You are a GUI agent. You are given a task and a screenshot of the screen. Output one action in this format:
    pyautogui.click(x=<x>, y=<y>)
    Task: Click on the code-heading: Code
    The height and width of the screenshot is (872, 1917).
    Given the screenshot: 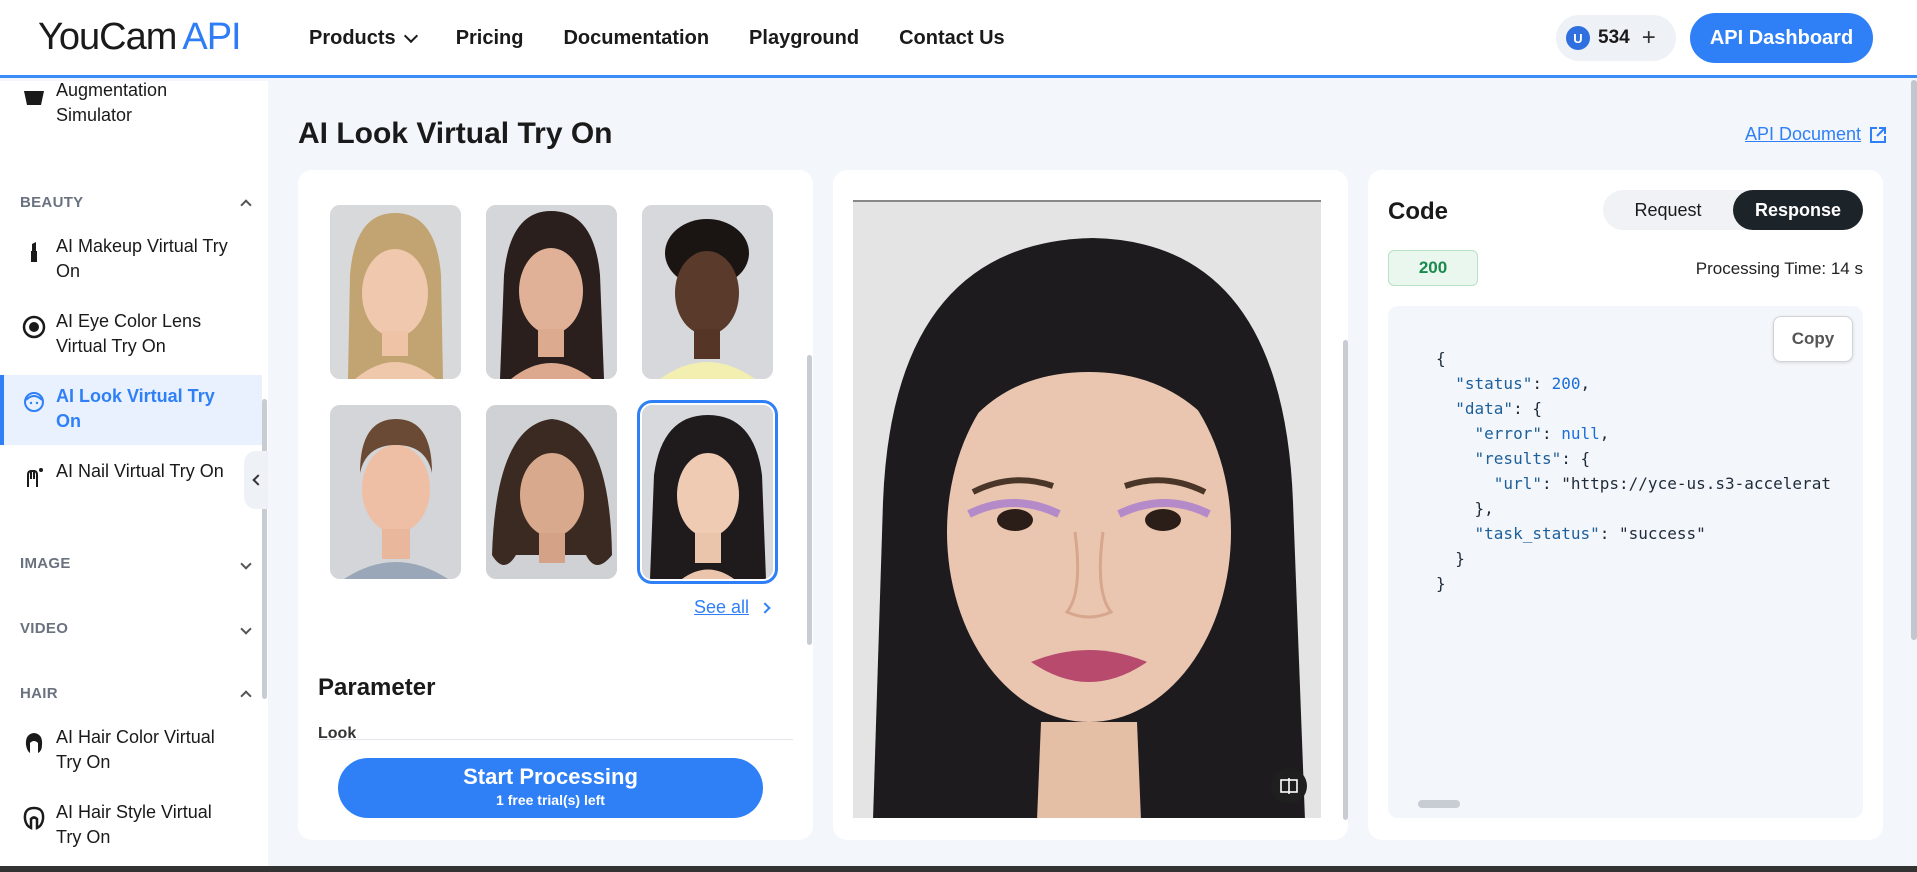 What is the action you would take?
    pyautogui.click(x=1418, y=211)
    